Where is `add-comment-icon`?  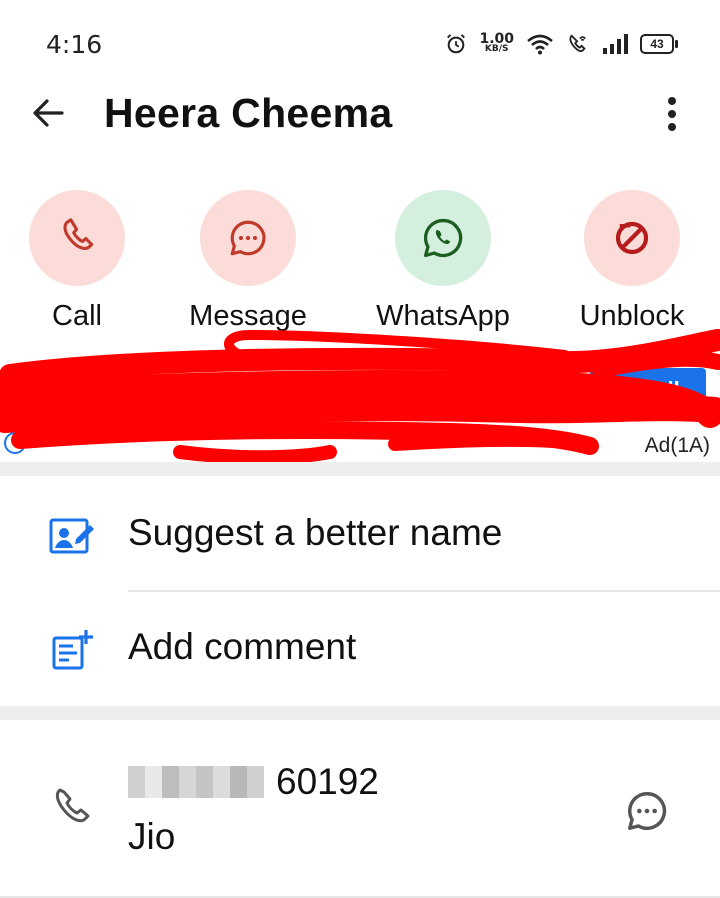
add-comment-icon is located at coordinates (72, 650).